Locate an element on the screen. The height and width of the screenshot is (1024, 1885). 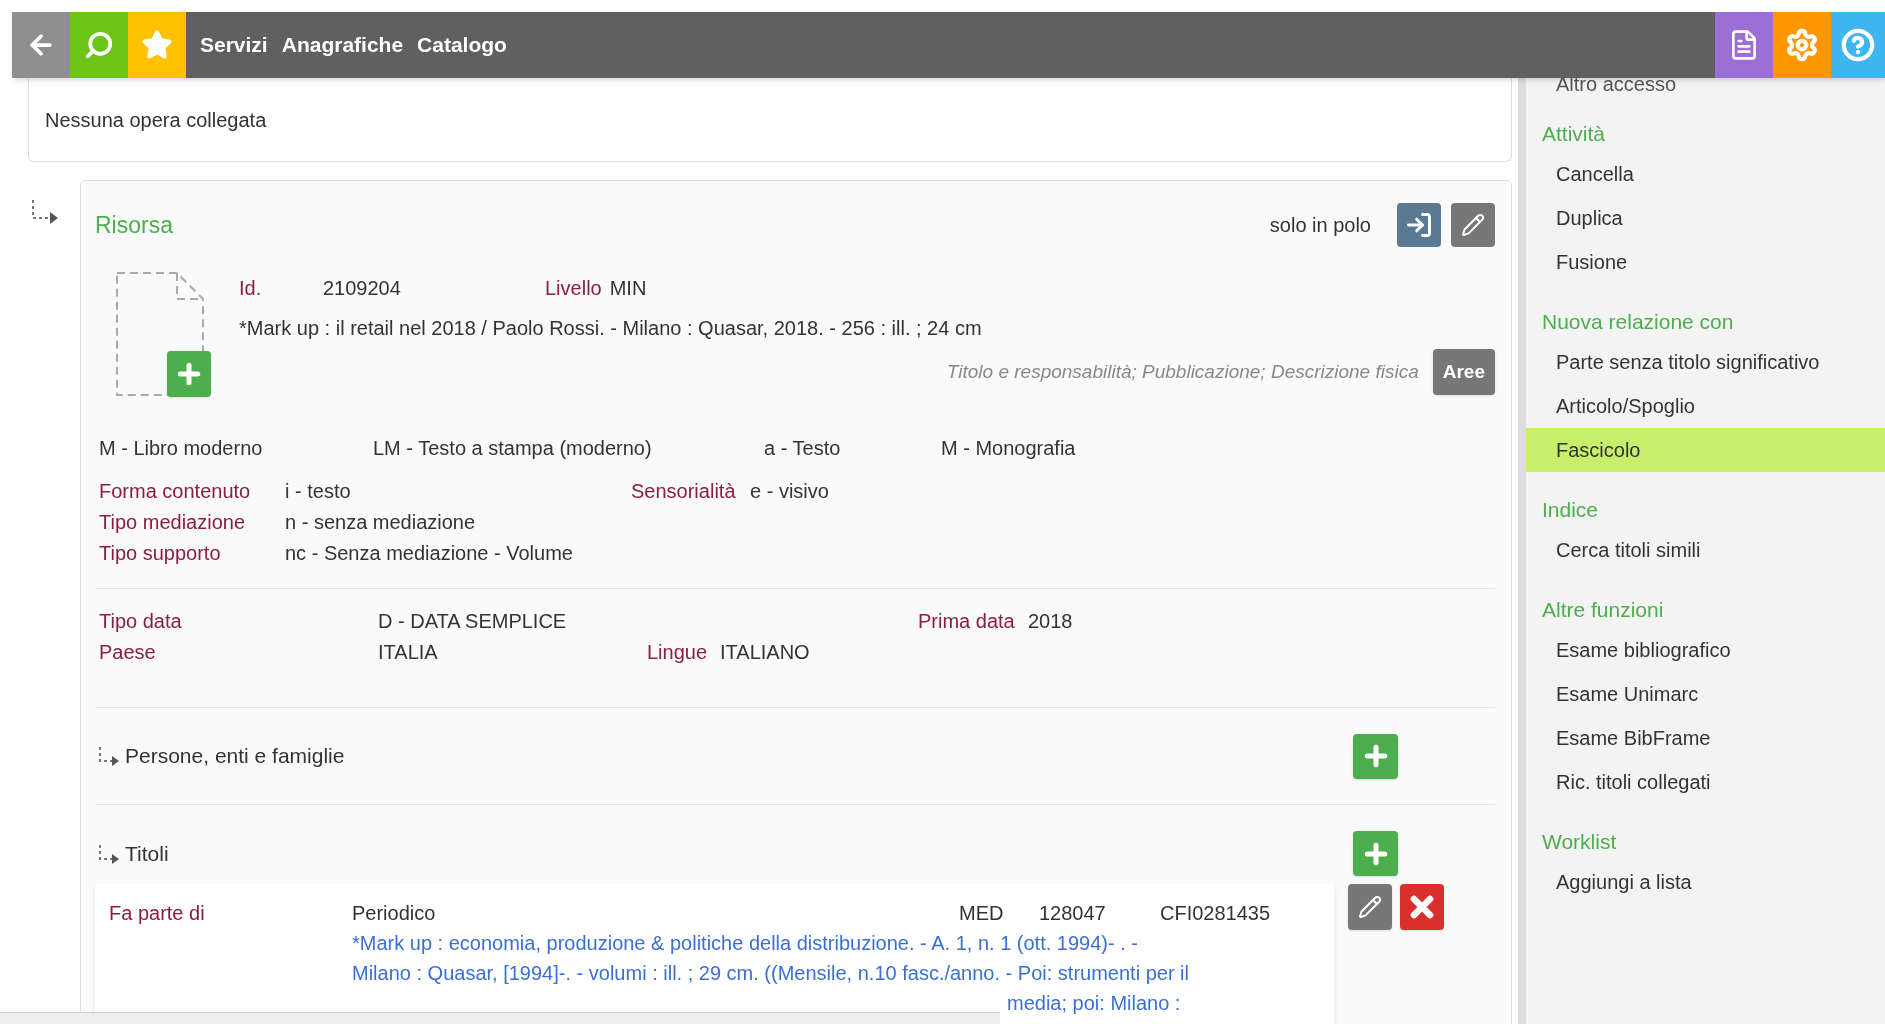
link-type: Periodico is located at coordinates (394, 913).